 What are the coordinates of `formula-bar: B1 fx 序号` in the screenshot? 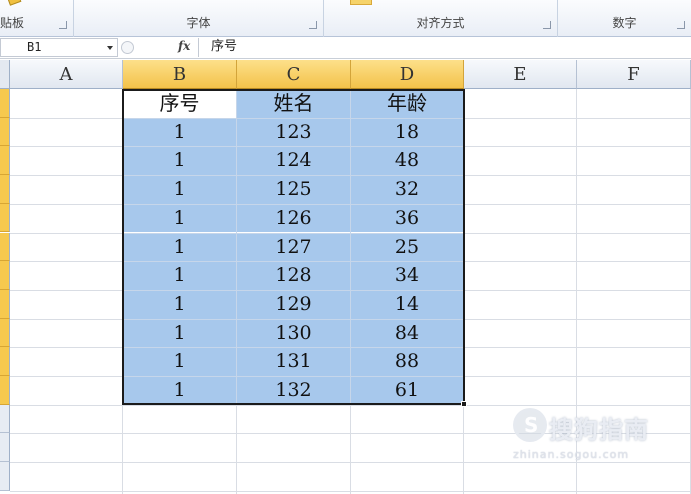 It's located at (345, 48).